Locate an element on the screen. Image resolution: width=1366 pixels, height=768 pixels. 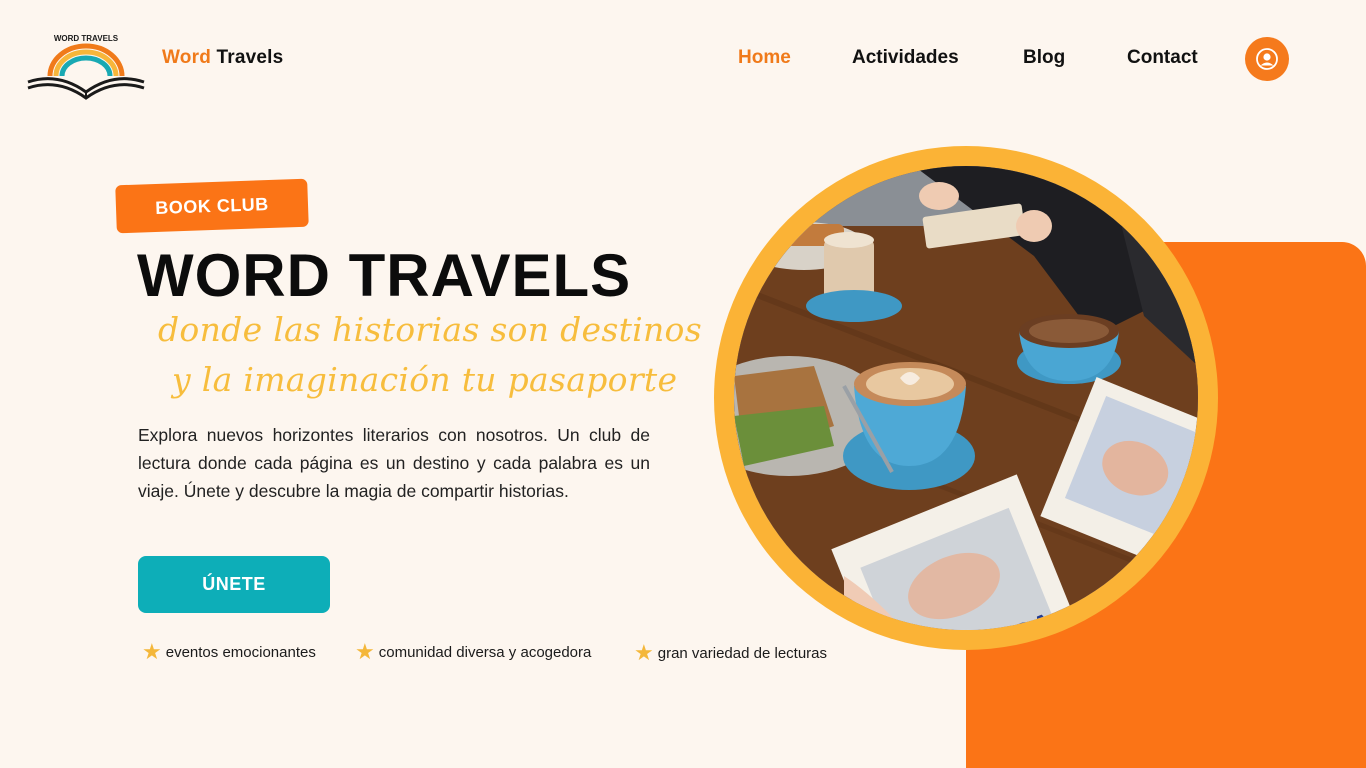
user-circle-icon is located at coordinates (1267, 59).